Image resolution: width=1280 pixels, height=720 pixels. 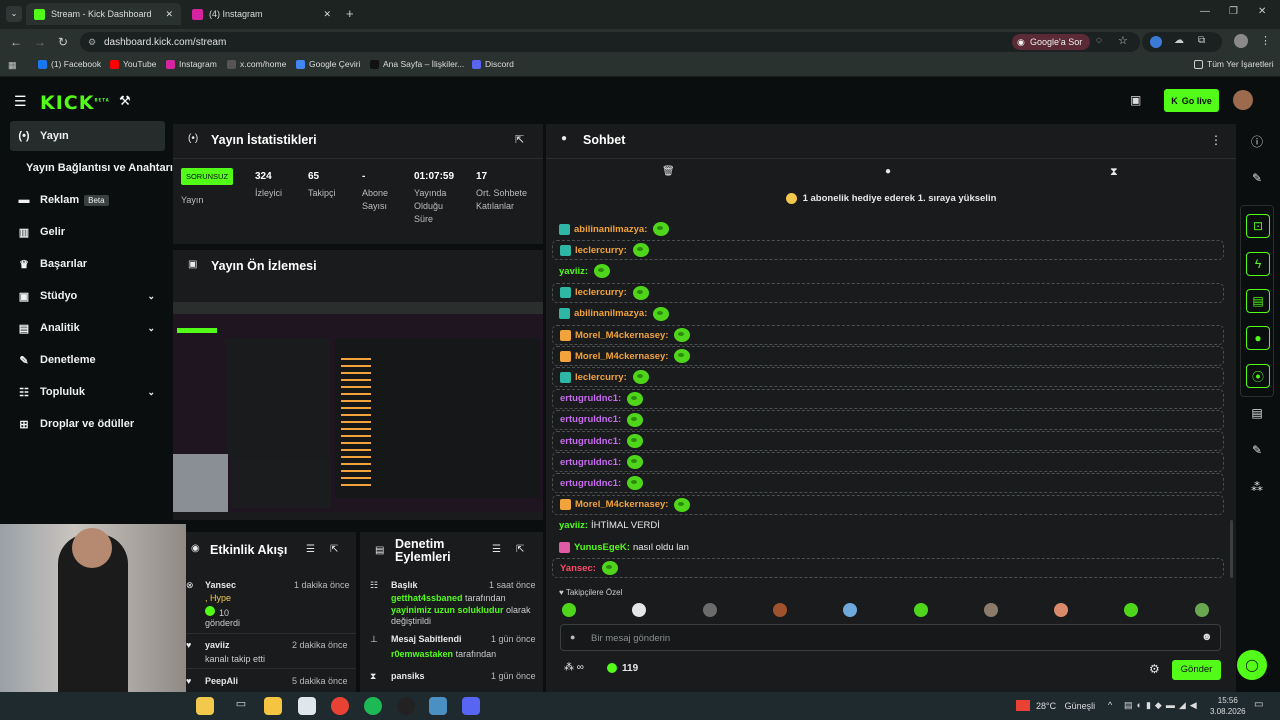 I want to click on wrench-icon: ✎, so click(x=1257, y=450).